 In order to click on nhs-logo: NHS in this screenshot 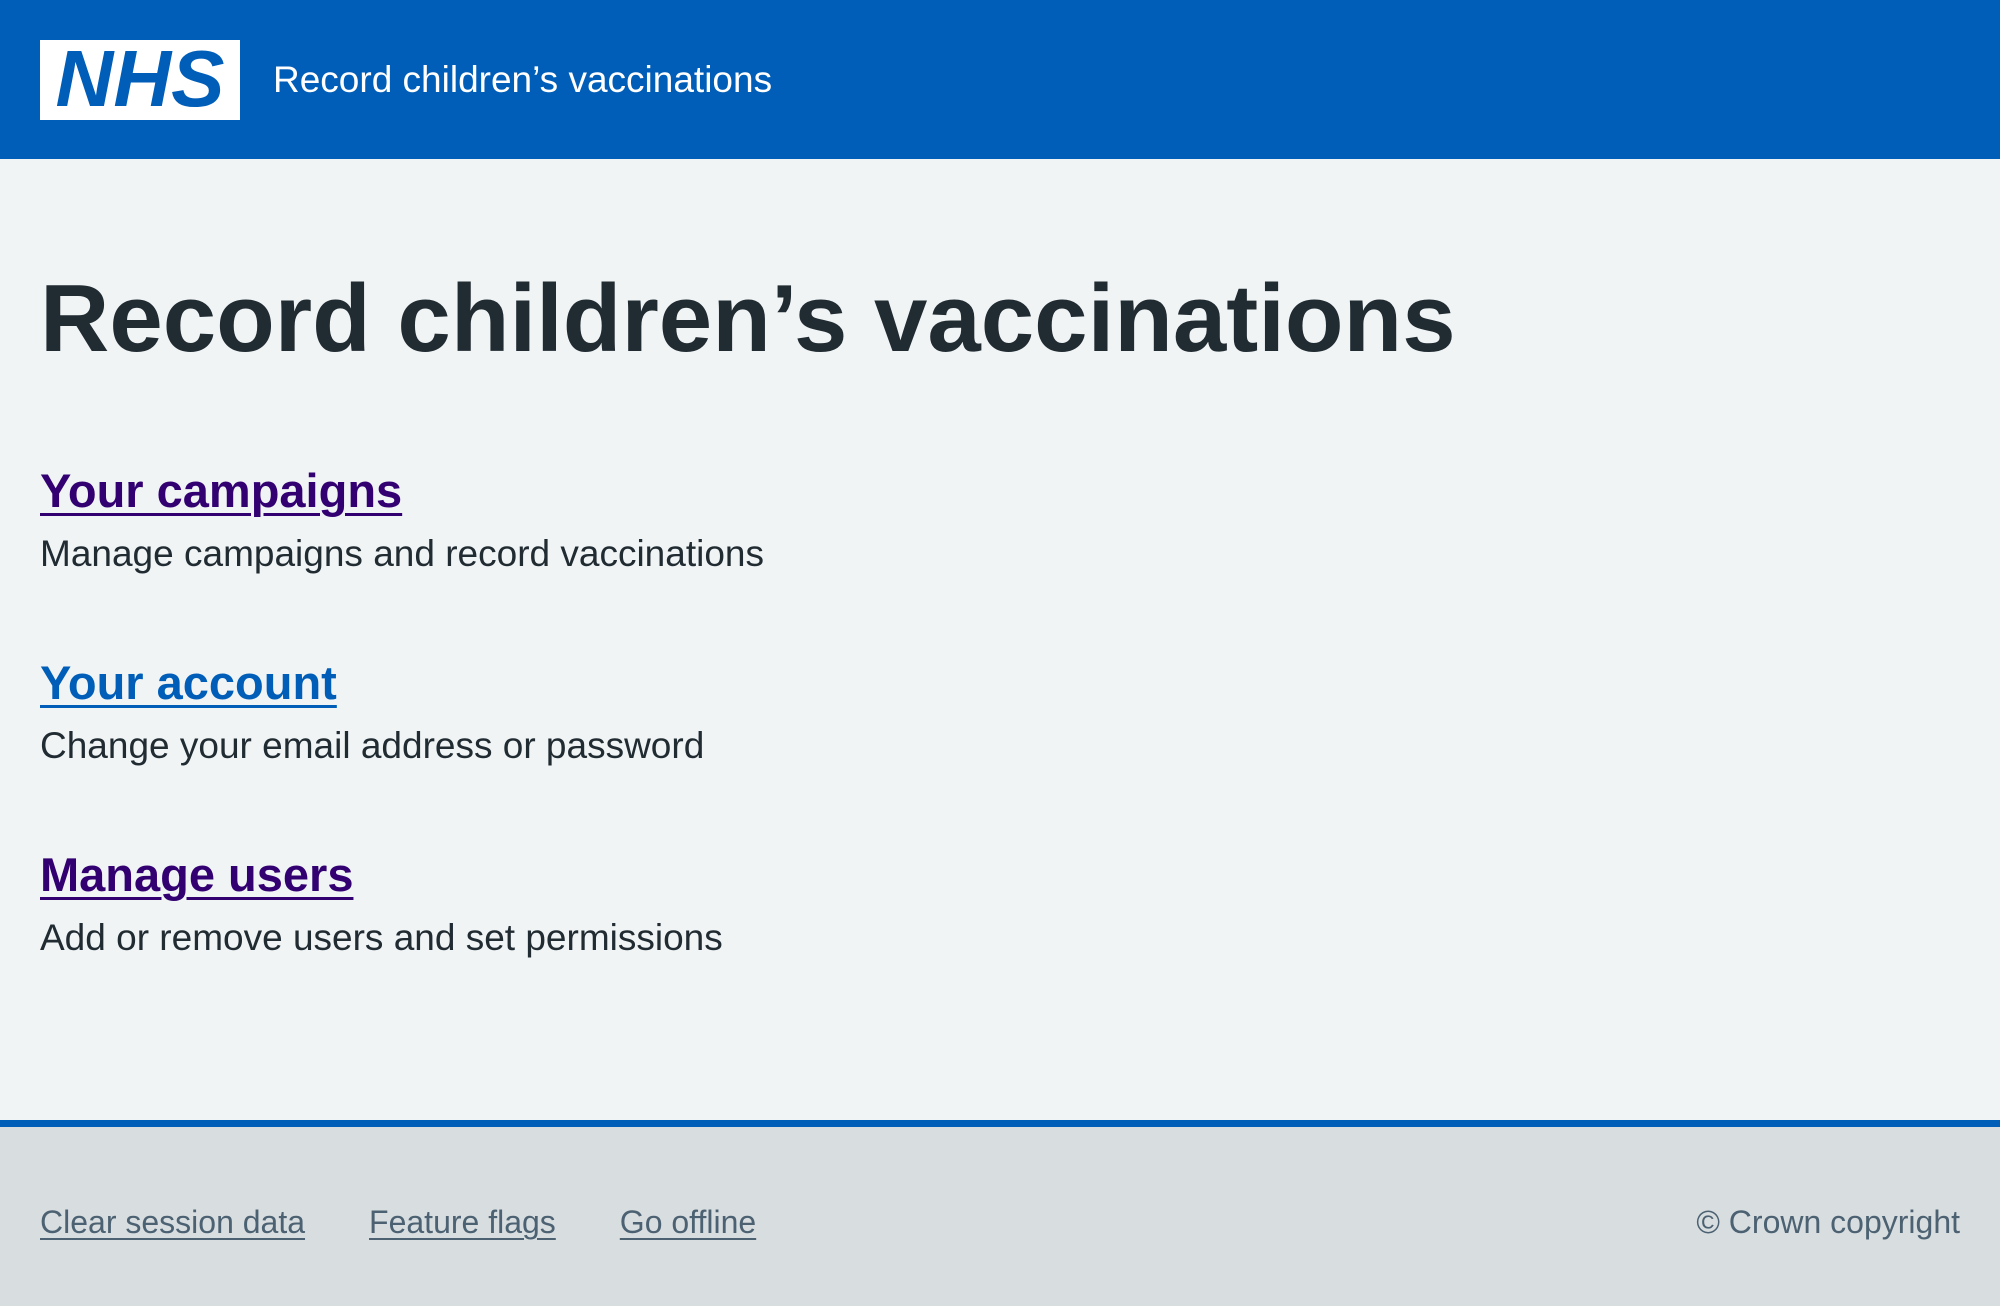, I will do `click(140, 80)`.